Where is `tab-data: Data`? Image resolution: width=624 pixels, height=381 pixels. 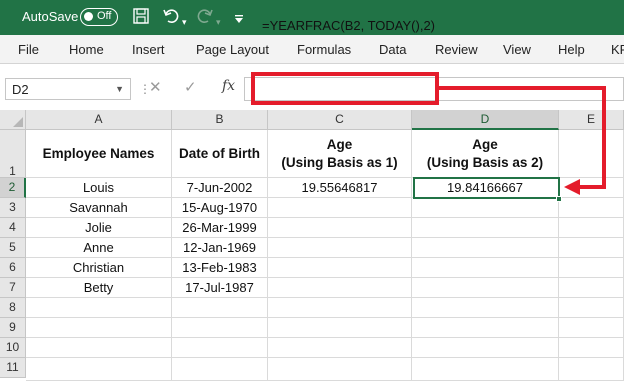 tab-data: Data is located at coordinates (392, 49).